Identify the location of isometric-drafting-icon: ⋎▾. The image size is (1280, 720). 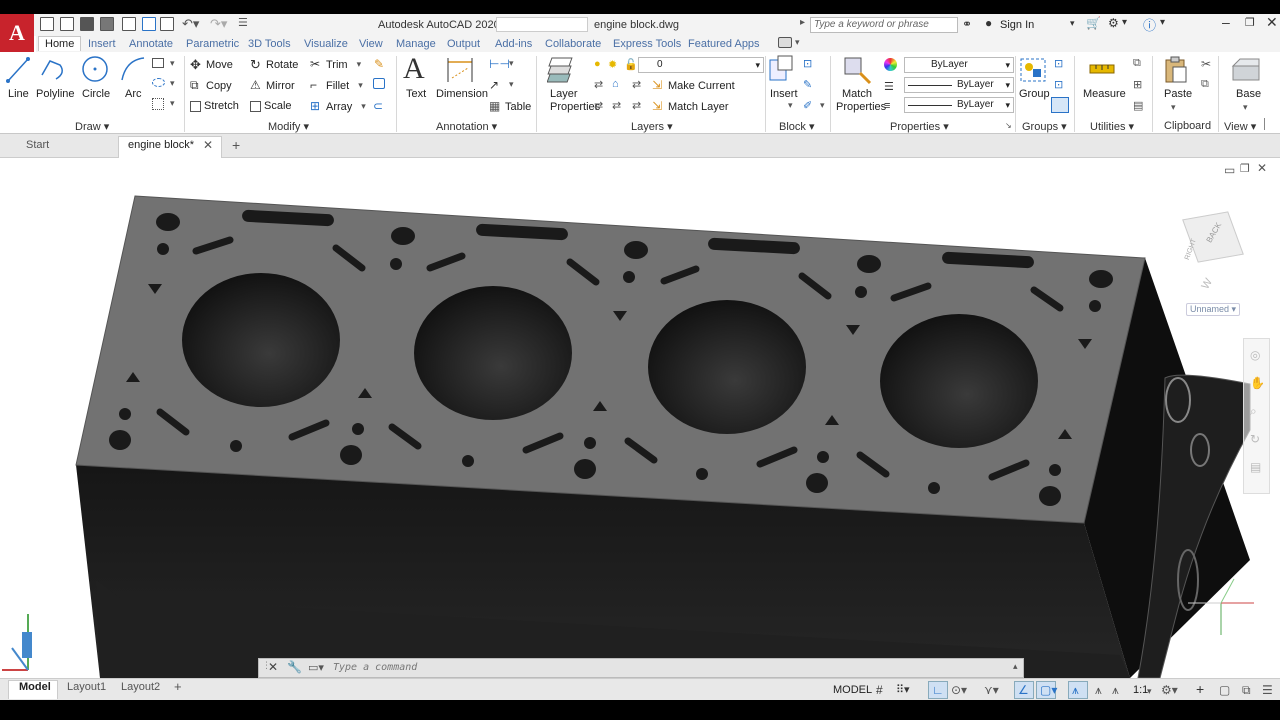
(991, 690).